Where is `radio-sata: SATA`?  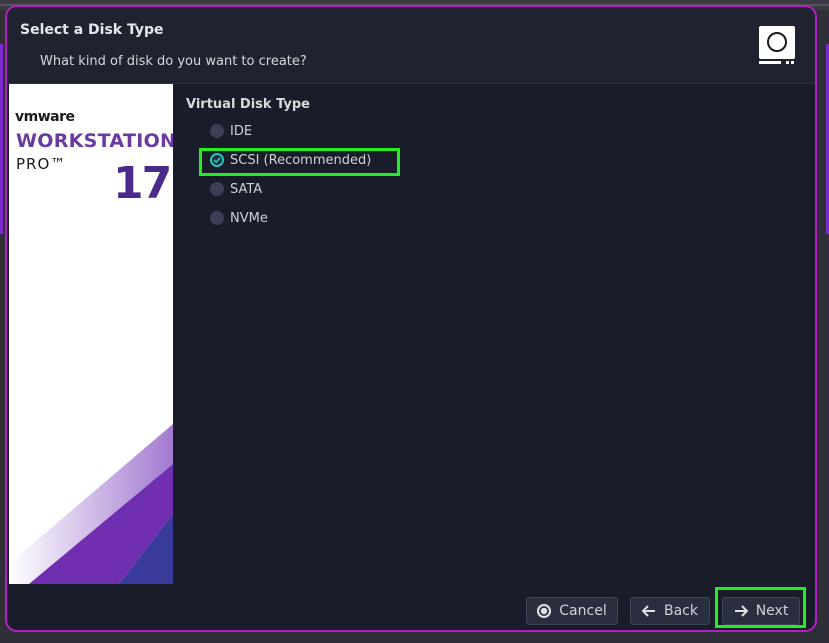
radio-sata: SATA is located at coordinates (236, 189).